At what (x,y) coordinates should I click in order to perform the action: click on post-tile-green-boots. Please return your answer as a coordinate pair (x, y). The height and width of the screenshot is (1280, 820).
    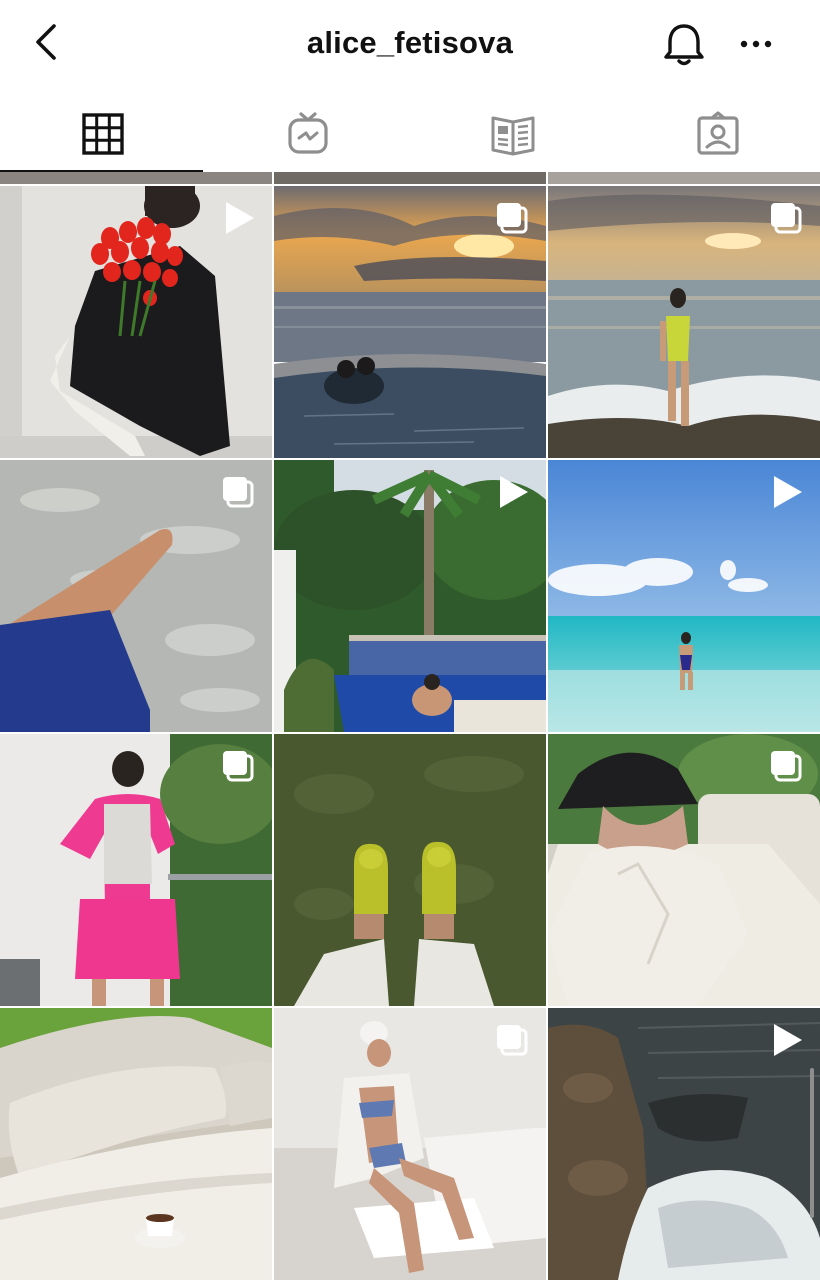
    Looking at the image, I should click on (410, 870).